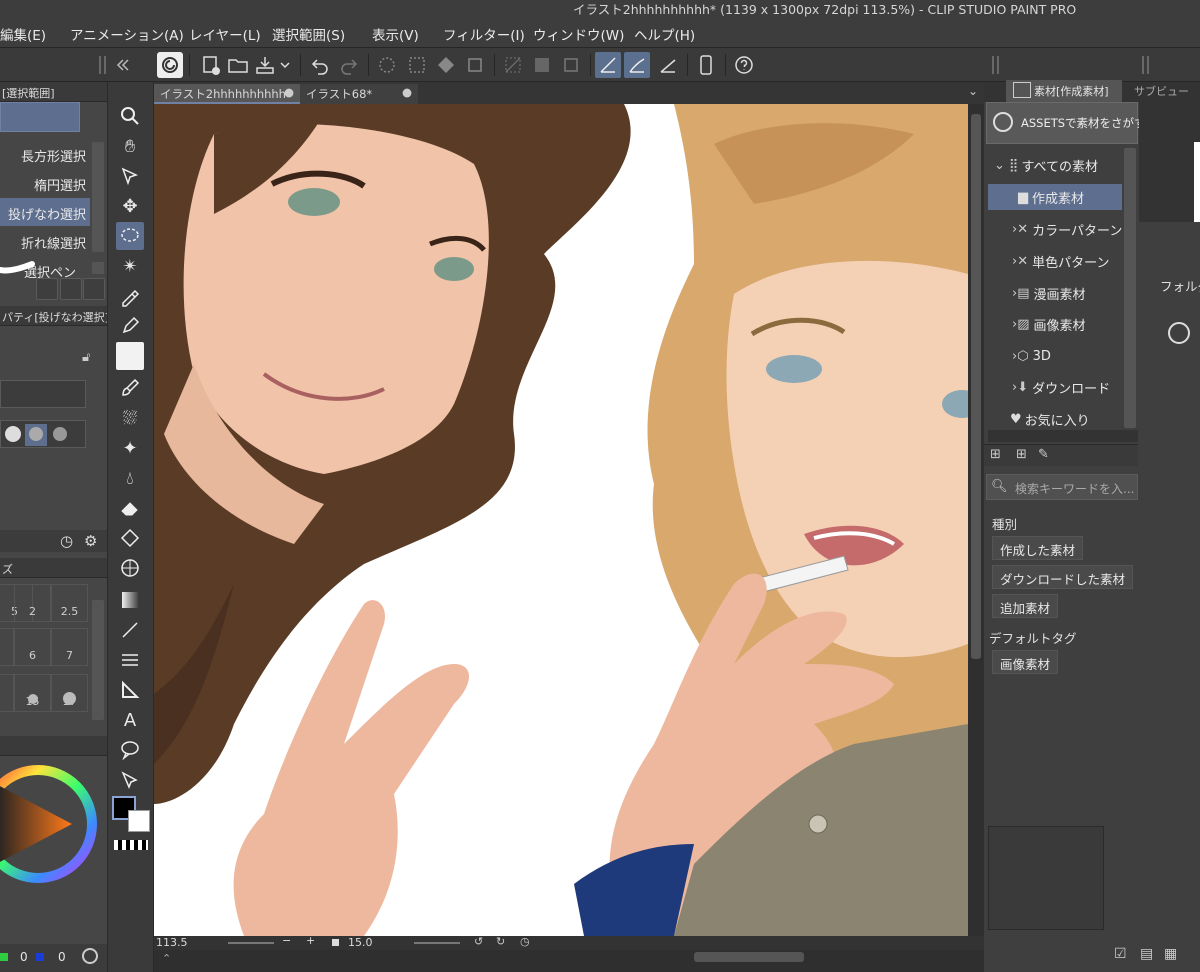 The width and height of the screenshot is (1200, 972). I want to click on crop-icon, so click(571, 65).